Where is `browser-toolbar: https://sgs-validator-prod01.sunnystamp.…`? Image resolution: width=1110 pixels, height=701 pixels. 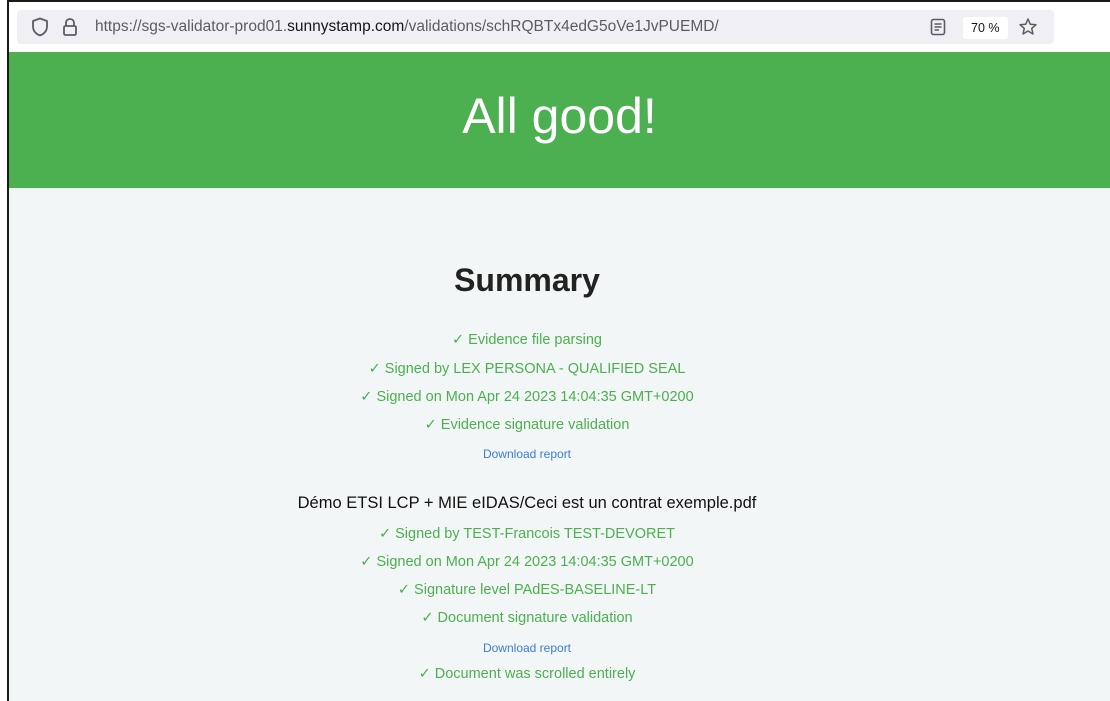
browser-toolbar: https://sgs-validator-prod01.sunnystamp.… is located at coordinates (559, 27).